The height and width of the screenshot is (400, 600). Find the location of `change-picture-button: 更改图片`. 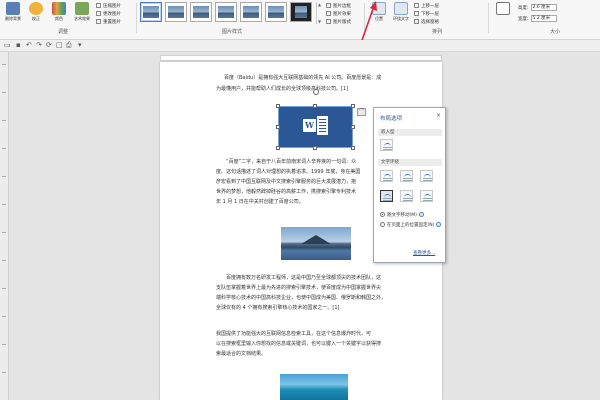

change-picture-button: 更改图片 is located at coordinates (108, 14).